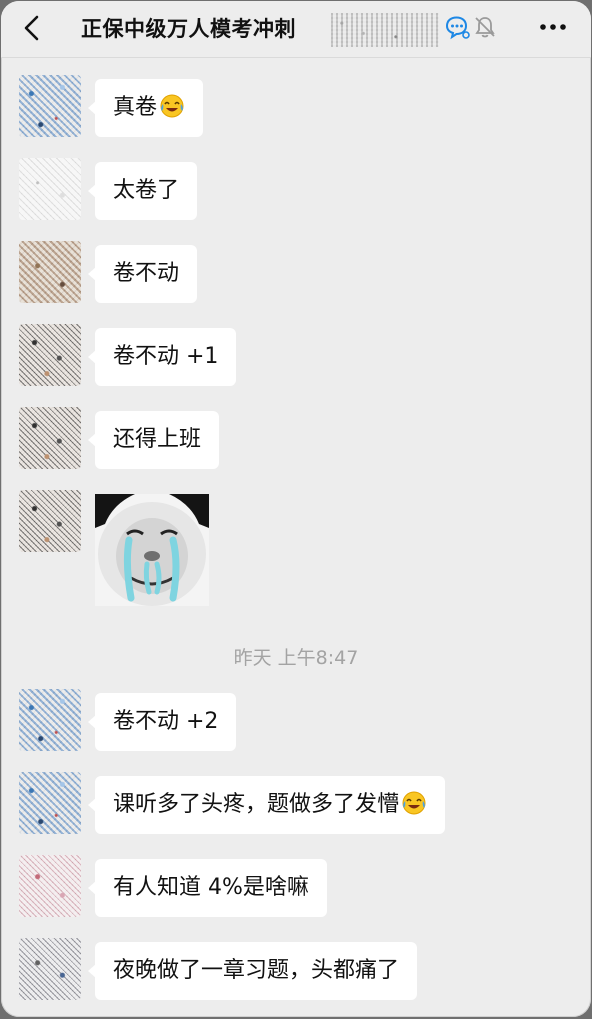 Image resolution: width=592 pixels, height=1019 pixels. I want to click on chat-search-icon, so click(457, 27).